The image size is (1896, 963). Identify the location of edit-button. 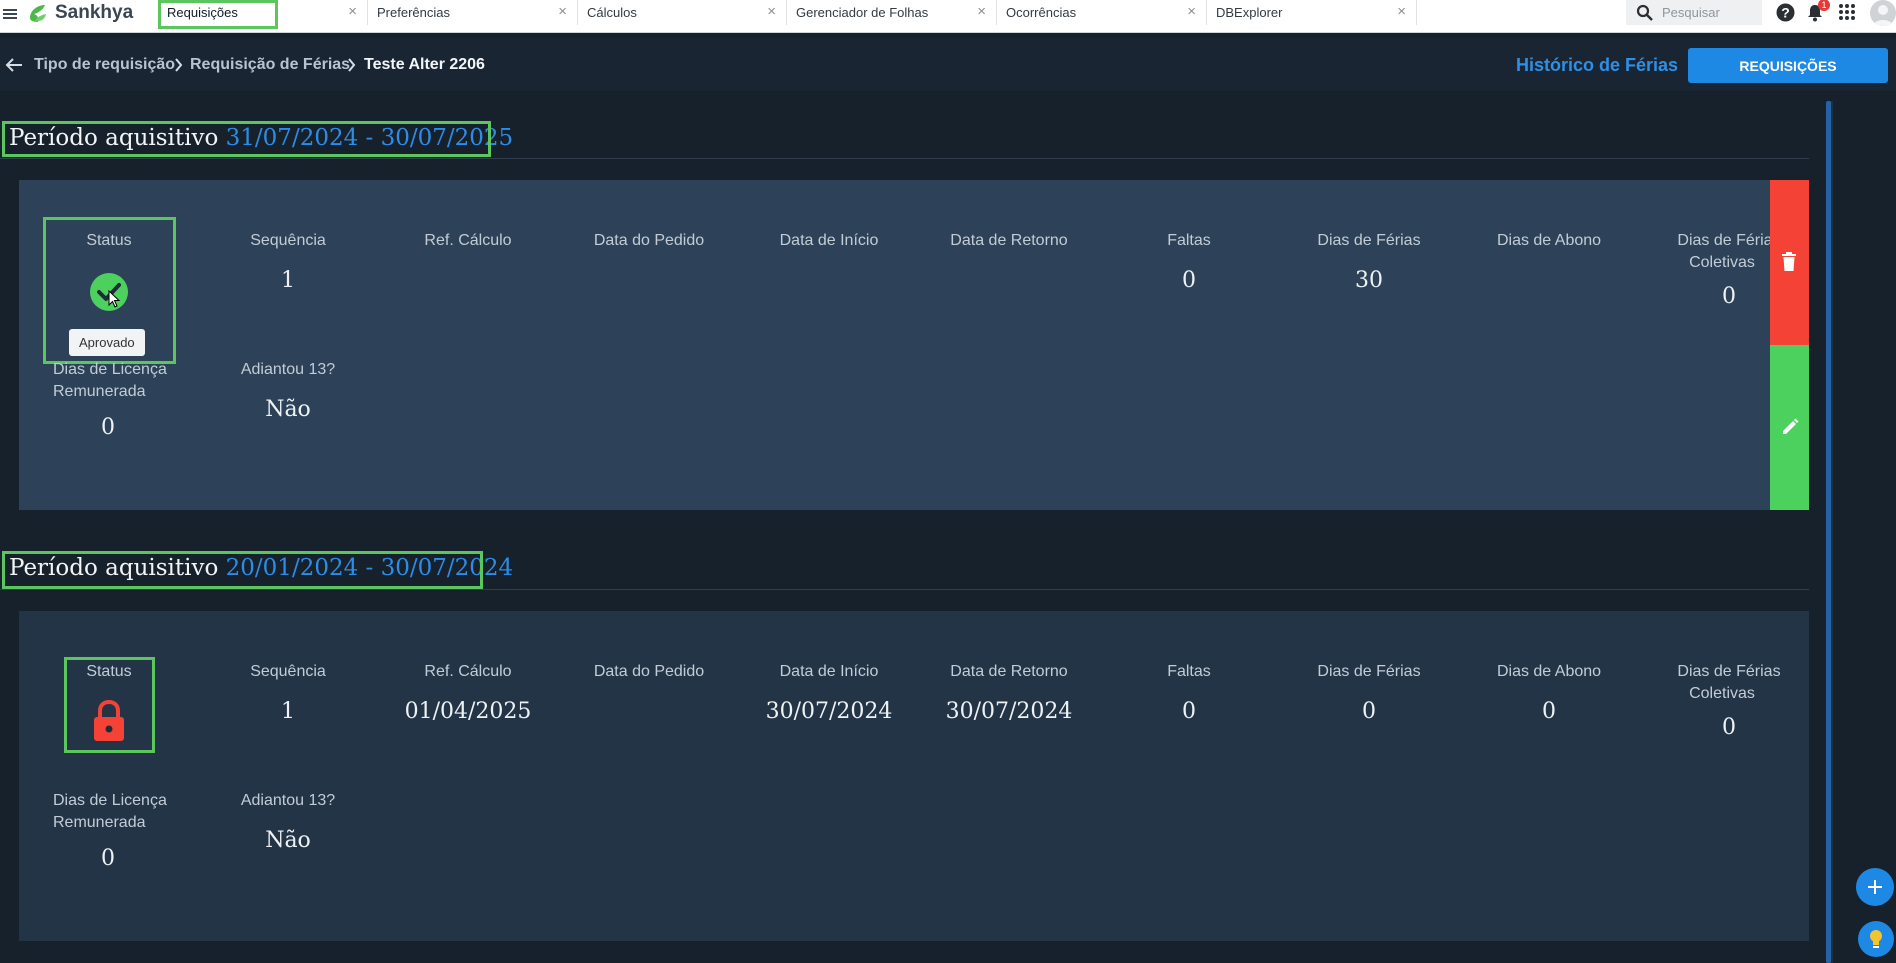
(1789, 427).